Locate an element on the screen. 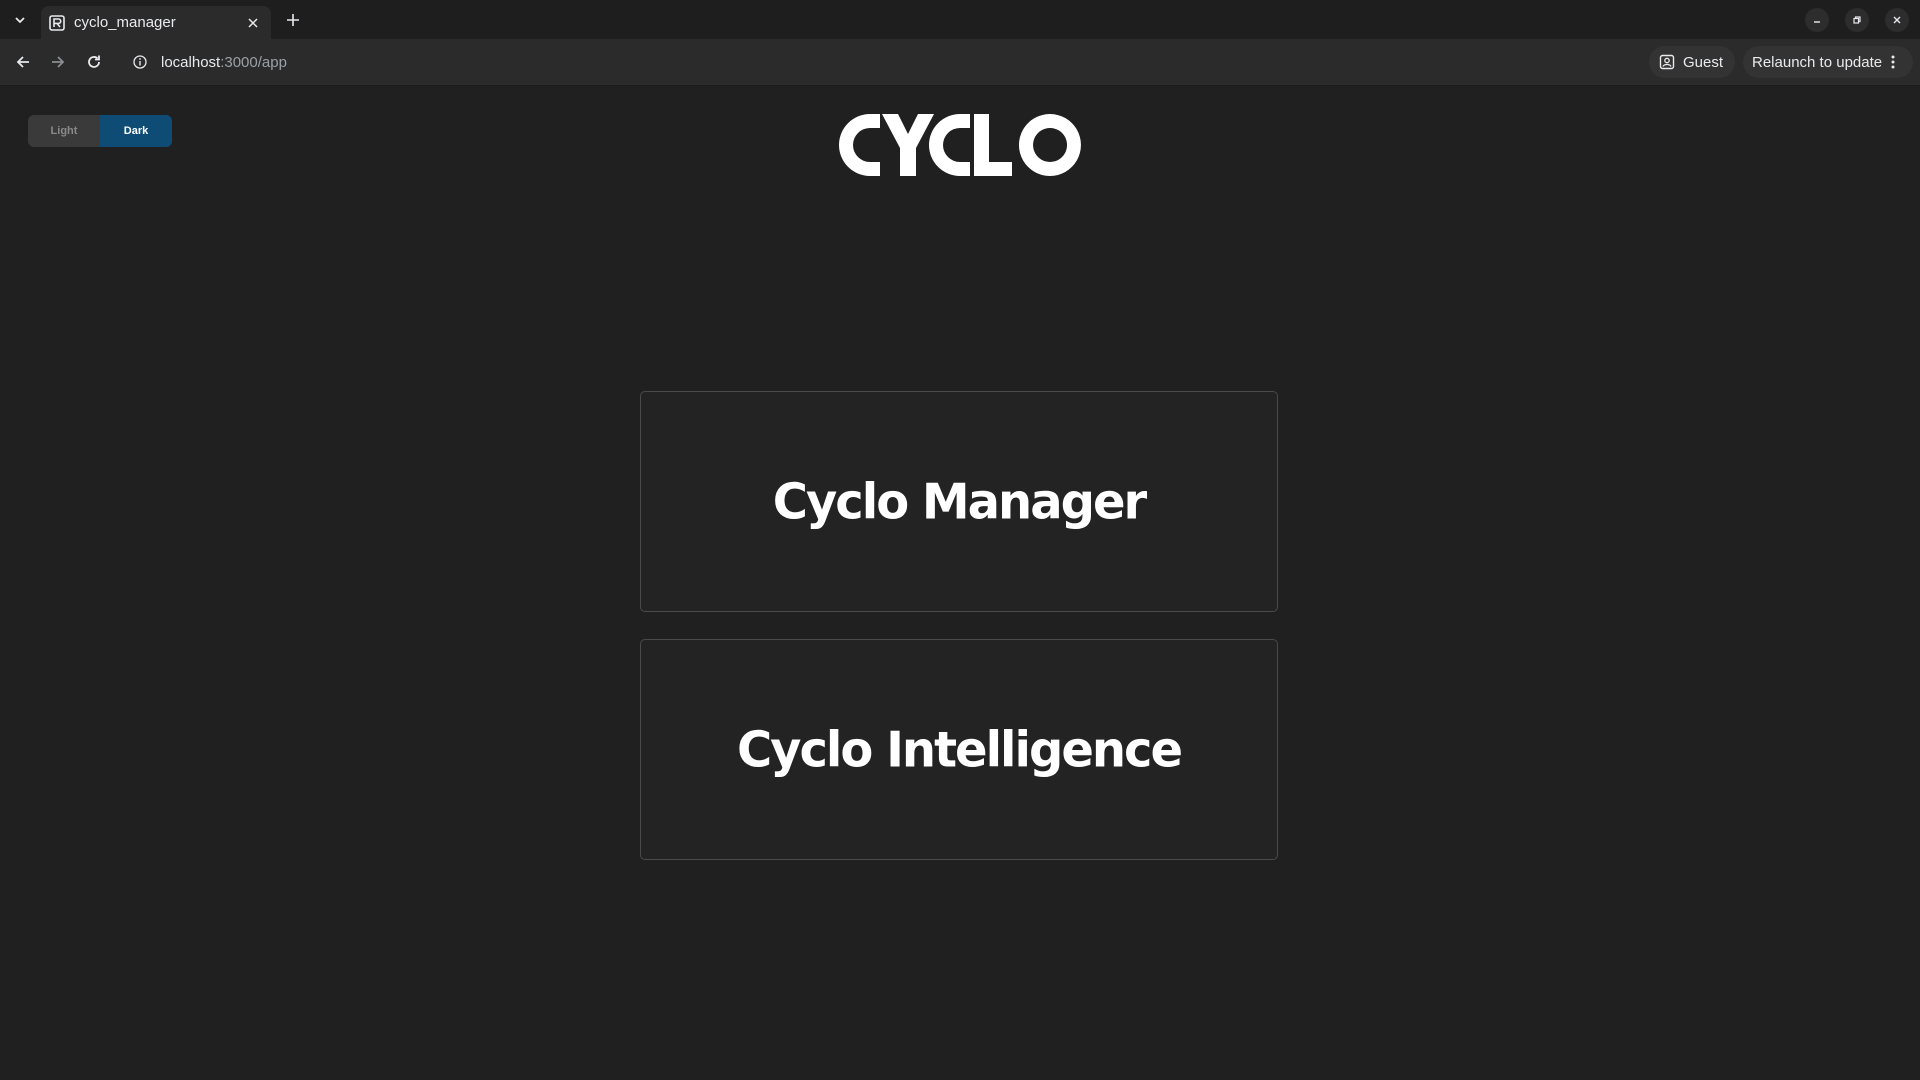 This screenshot has height=1080, width=1920. url-host: localhost is located at coordinates (191, 62).